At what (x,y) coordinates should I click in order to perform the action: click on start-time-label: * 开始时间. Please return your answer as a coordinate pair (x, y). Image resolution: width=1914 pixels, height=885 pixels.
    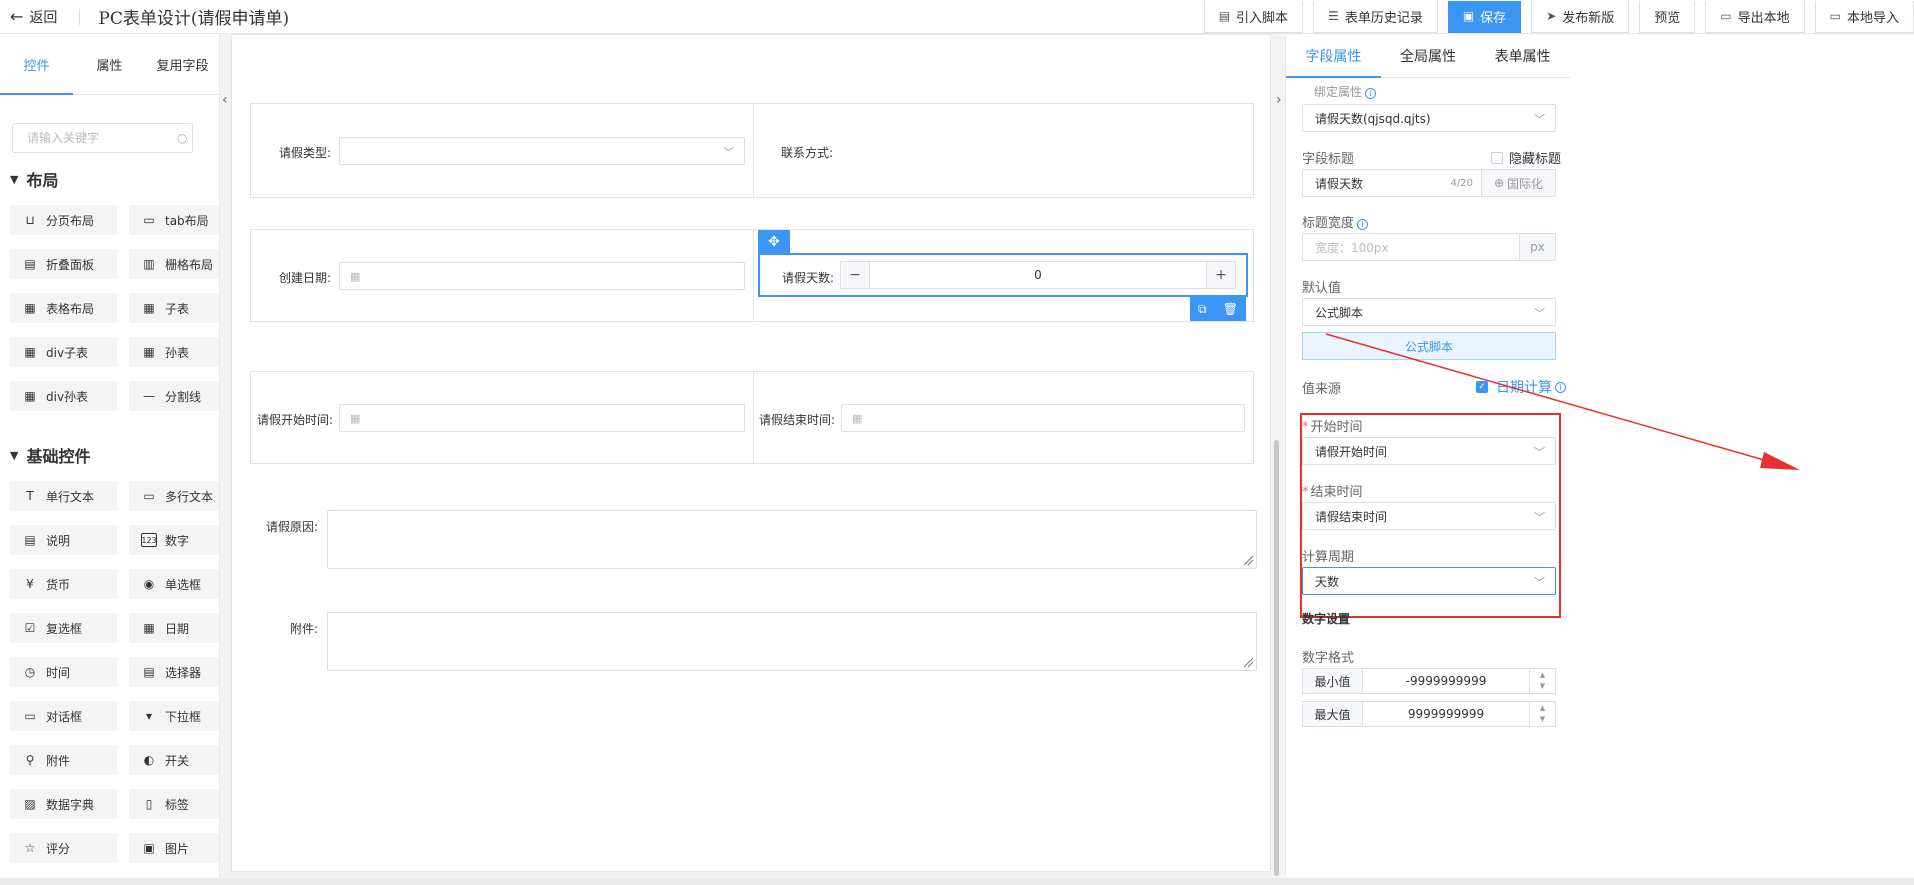
    Looking at the image, I should click on (1332, 425).